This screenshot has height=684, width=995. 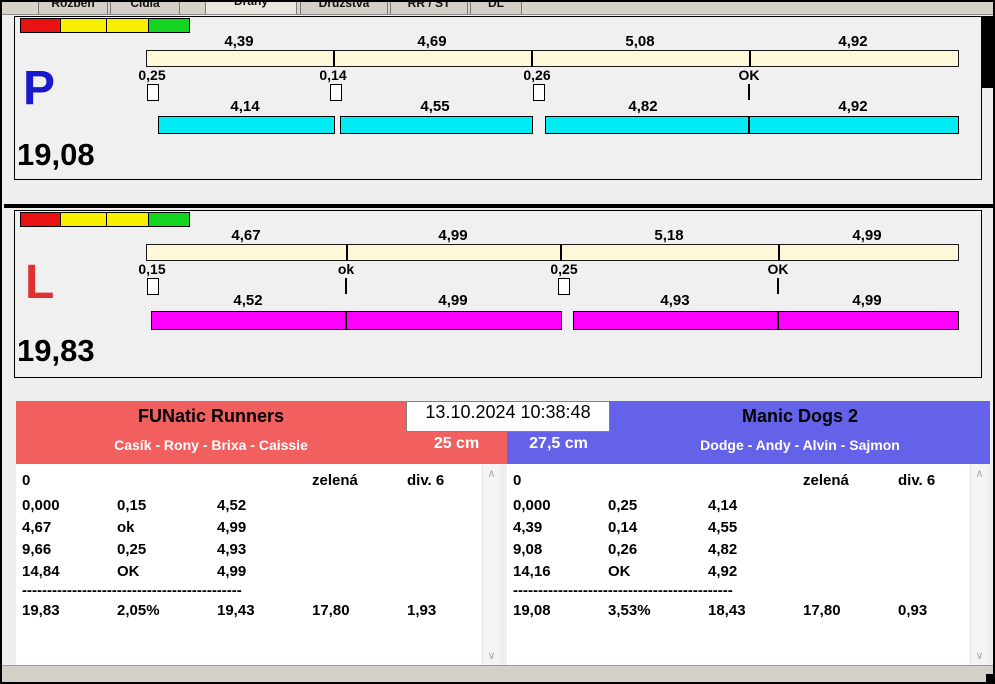 What do you see at coordinates (623, 549) in the screenshot?
I see `cell-change: 0,26` at bounding box center [623, 549].